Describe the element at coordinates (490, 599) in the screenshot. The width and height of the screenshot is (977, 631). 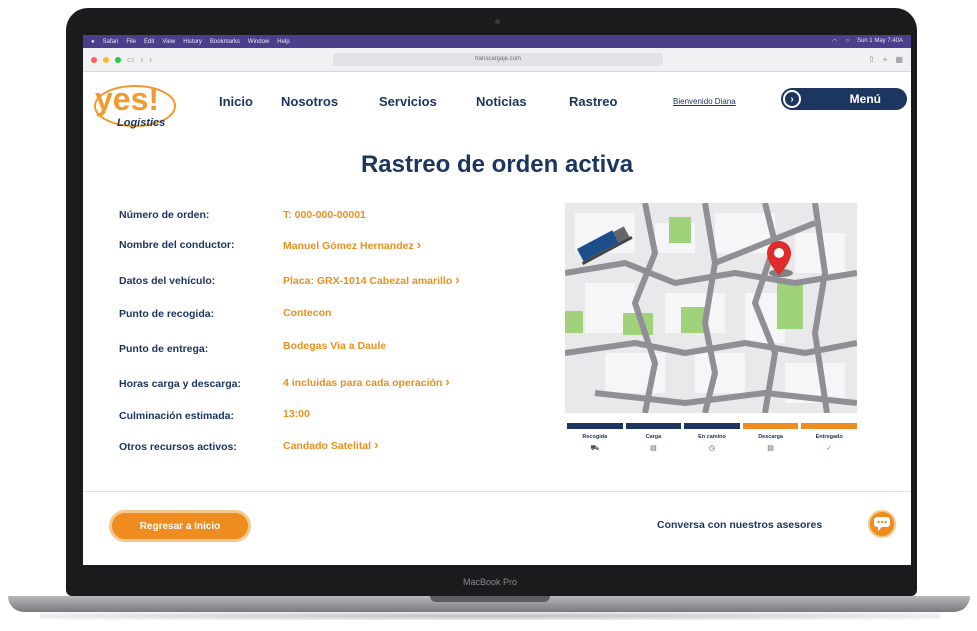
I see `laptop-notch` at that location.